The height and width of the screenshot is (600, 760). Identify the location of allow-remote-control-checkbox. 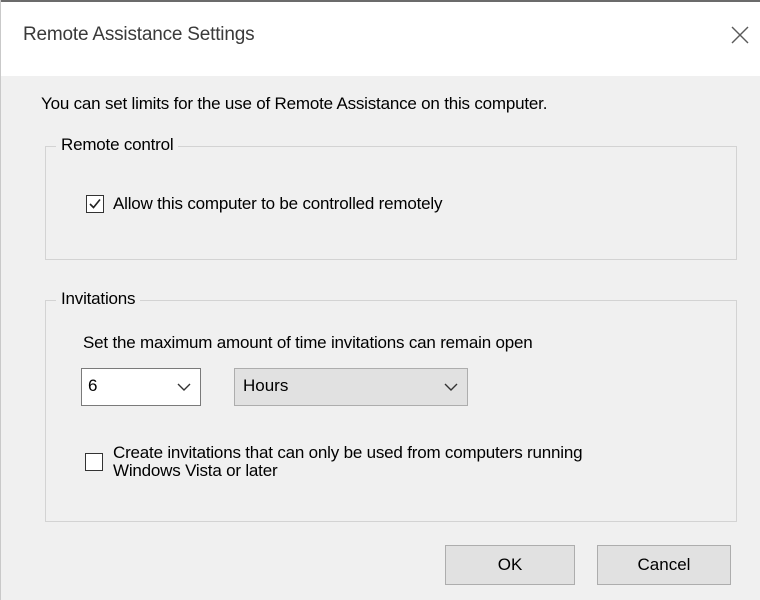
(95, 204).